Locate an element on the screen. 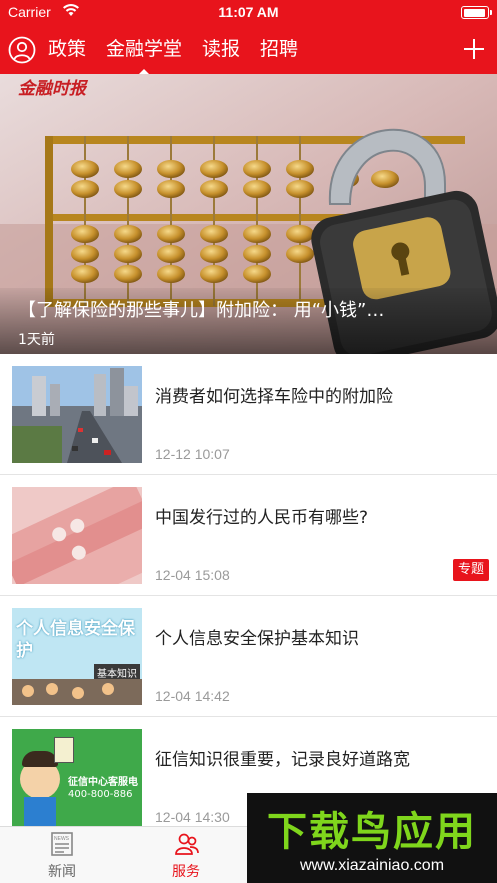  category-tabs: 政策 金融学堂 读报 招聘 is located at coordinates (183, 50).